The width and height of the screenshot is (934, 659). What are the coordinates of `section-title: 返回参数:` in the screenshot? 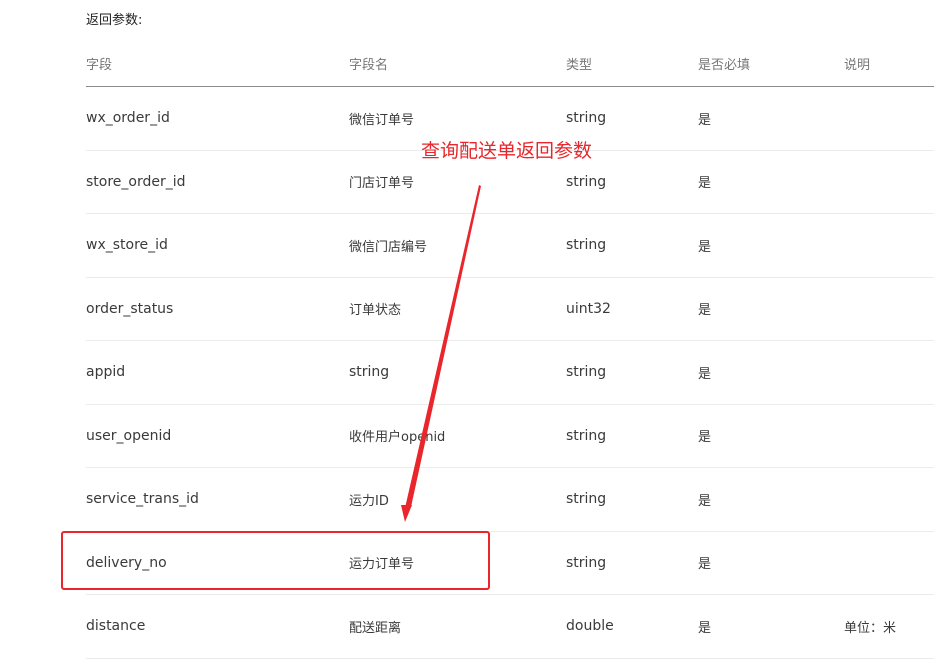 It's located at (114, 20).